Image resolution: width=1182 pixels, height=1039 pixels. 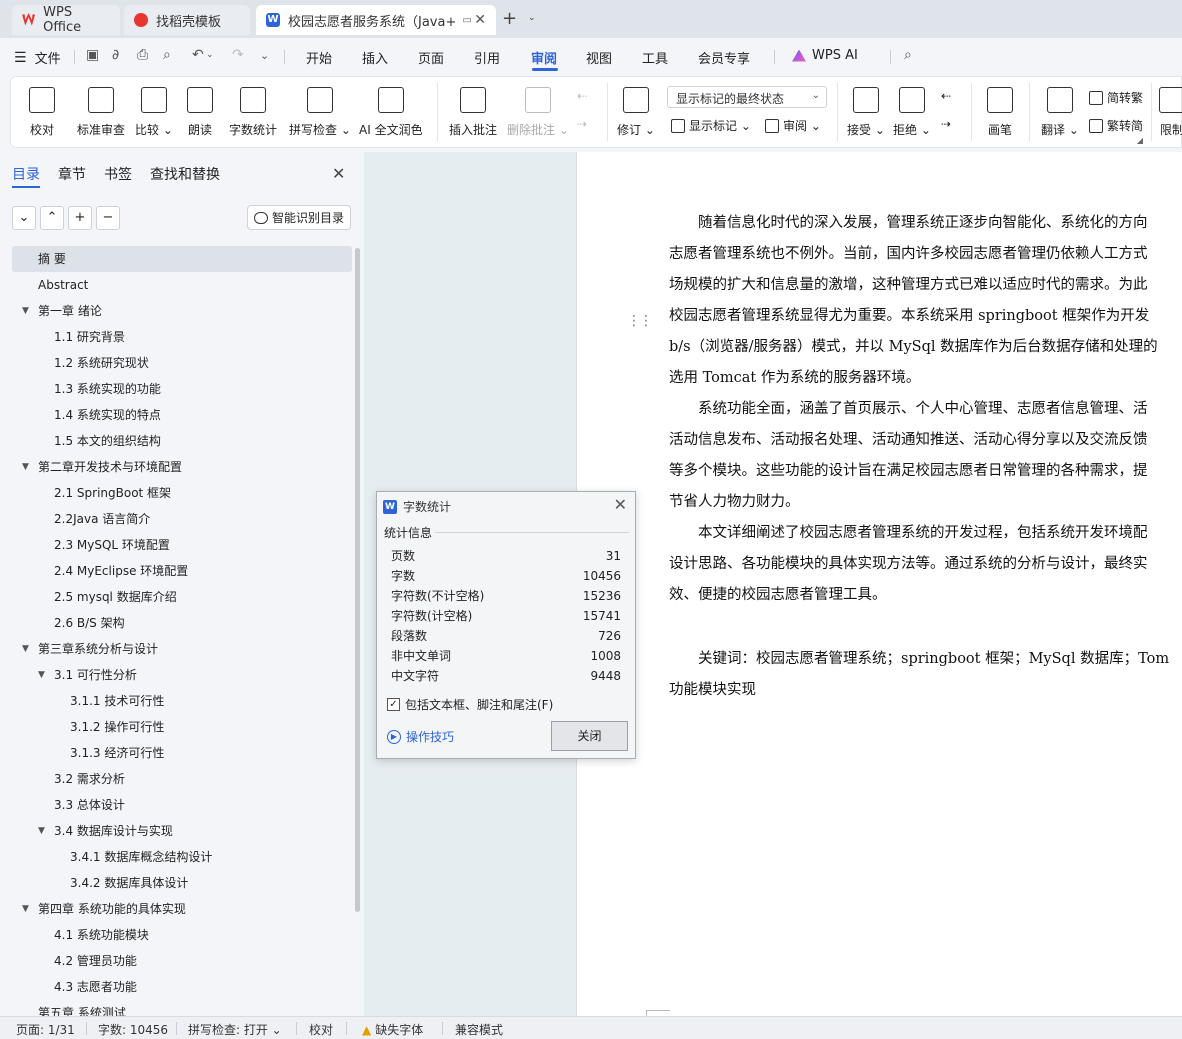 What do you see at coordinates (182, 857) in the screenshot?
I see `toc-item: 3.4.1 数据库概念结构设计` at bounding box center [182, 857].